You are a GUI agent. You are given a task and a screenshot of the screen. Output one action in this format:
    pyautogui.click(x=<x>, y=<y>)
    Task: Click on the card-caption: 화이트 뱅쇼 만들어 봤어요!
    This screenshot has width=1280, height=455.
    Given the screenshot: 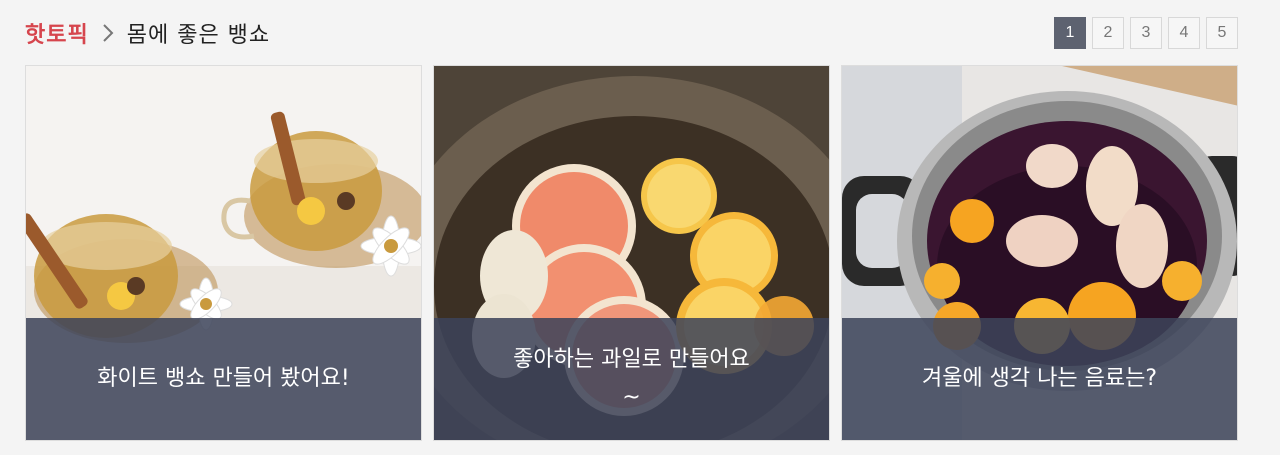 What is the action you would take?
    pyautogui.click(x=223, y=379)
    